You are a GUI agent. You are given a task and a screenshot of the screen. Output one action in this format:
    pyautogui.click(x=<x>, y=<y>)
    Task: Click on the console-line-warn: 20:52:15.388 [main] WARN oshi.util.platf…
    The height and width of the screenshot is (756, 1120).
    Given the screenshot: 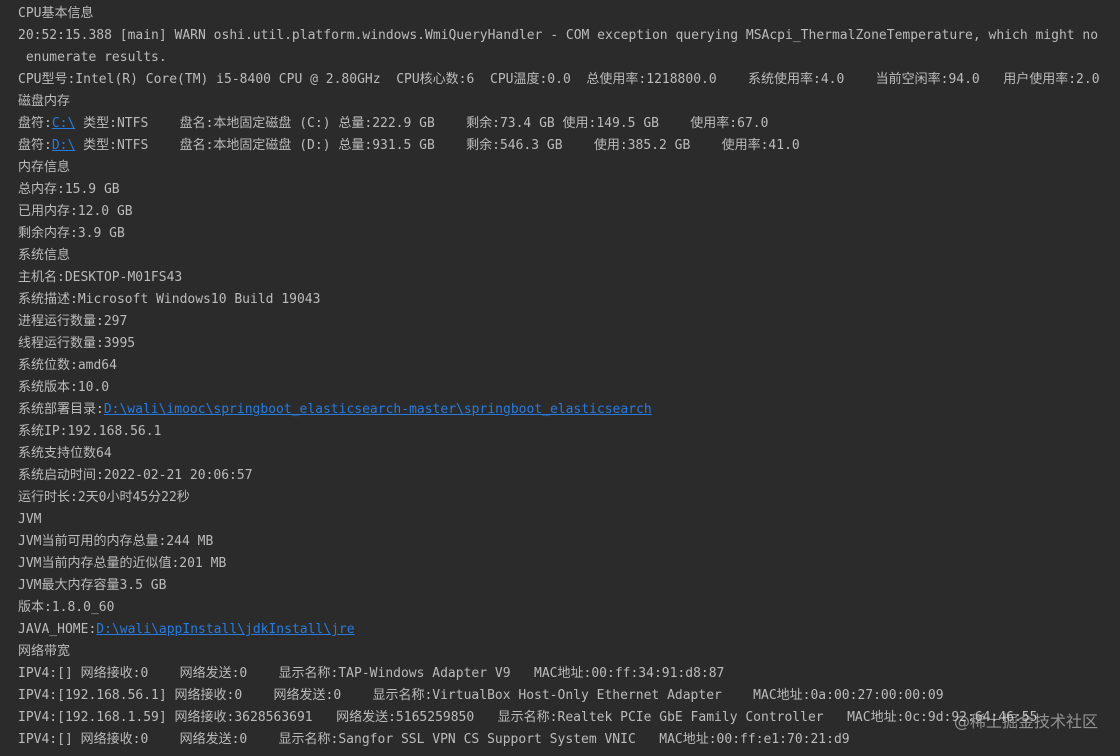 What is the action you would take?
    pyautogui.click(x=558, y=35)
    